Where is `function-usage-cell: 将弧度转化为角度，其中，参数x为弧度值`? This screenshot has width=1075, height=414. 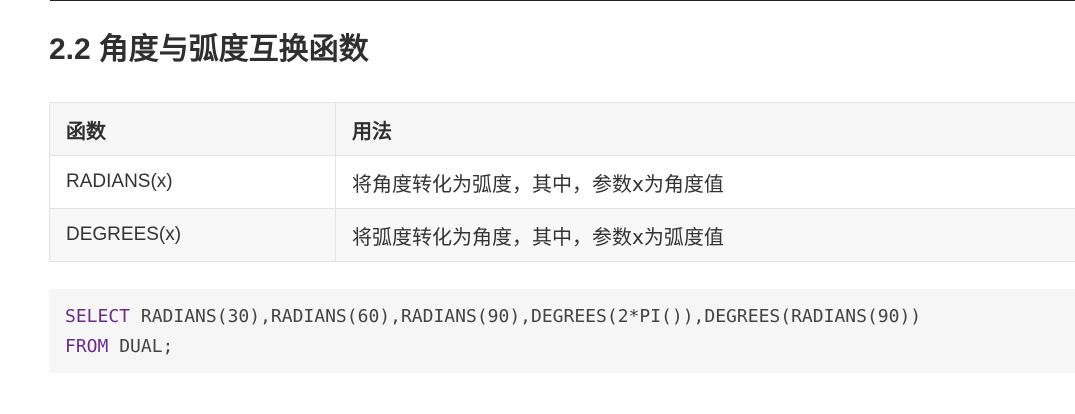
function-usage-cell: 将弧度转化为角度，其中，参数x为弧度值 is located at coordinates (705, 235).